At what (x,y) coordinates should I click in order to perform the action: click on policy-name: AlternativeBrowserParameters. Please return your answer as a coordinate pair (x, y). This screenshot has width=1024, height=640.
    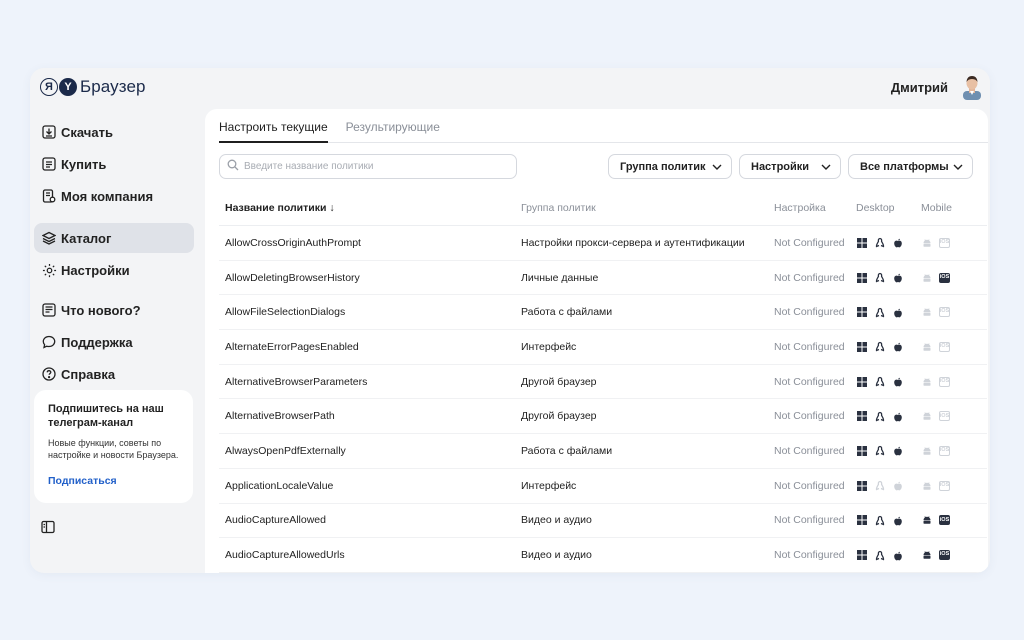
    Looking at the image, I should click on (296, 382).